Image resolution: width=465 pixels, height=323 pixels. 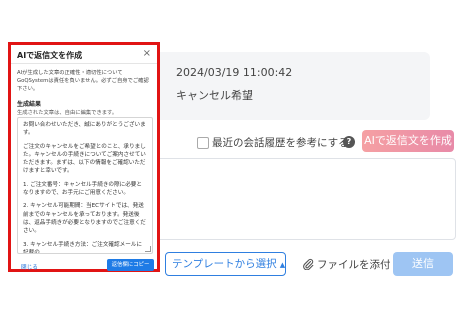 What do you see at coordinates (147, 53) in the screenshot?
I see `close-icon: ×` at bounding box center [147, 53].